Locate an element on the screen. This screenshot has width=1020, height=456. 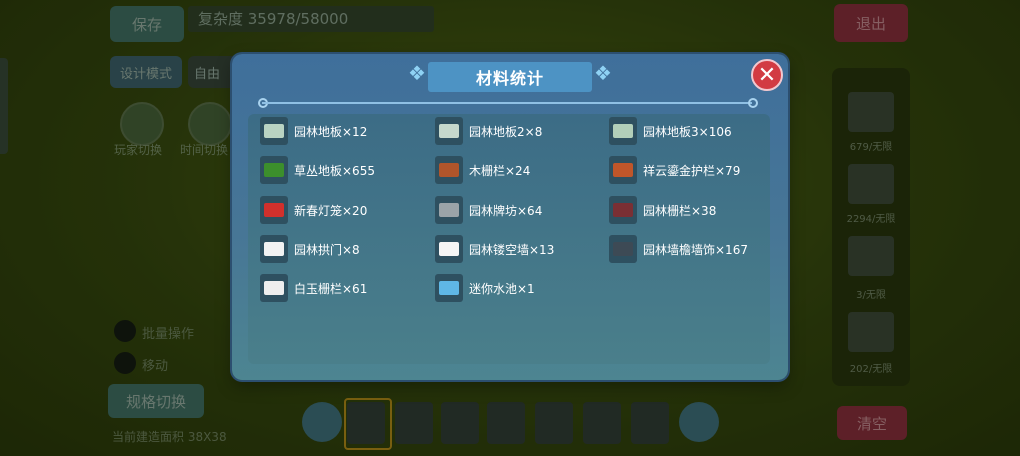
divider-right-ornament is located at coordinates (753, 103).